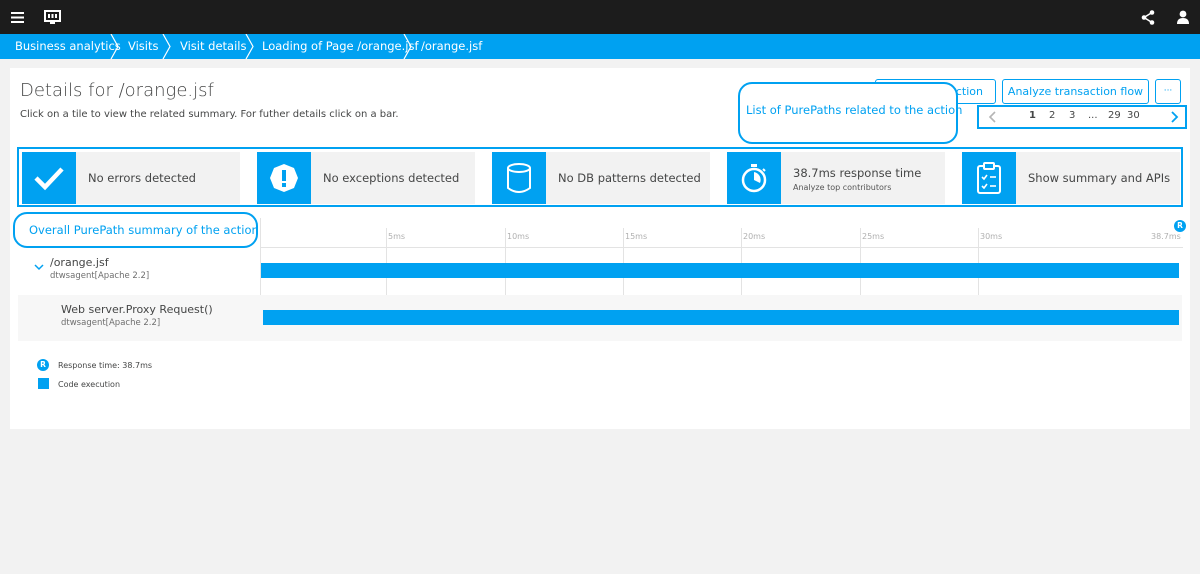  What do you see at coordinates (842, 187) in the screenshot?
I see `tile-response-time-sublabel: Analyze top contributors` at bounding box center [842, 187].